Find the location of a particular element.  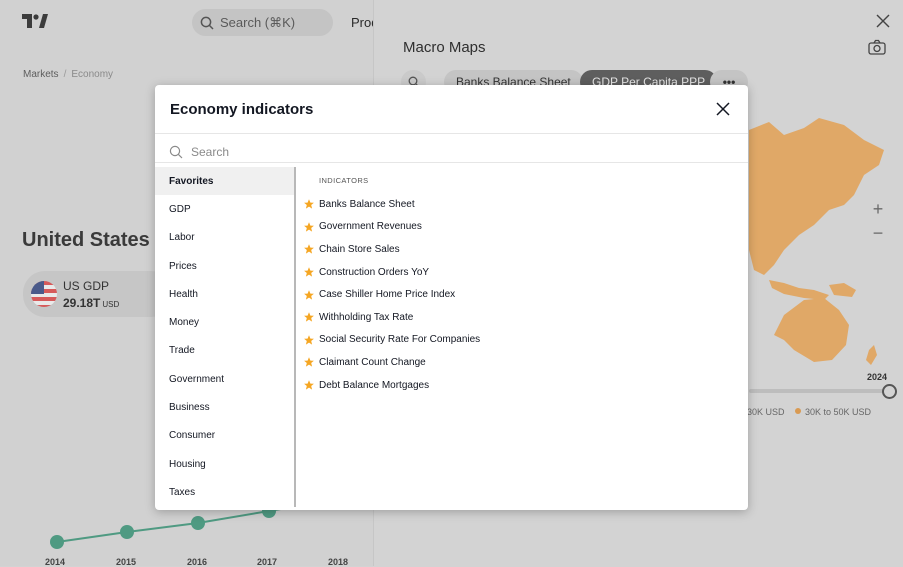

indicator-item: Banks Balance Sheet is located at coordinates (519, 204).